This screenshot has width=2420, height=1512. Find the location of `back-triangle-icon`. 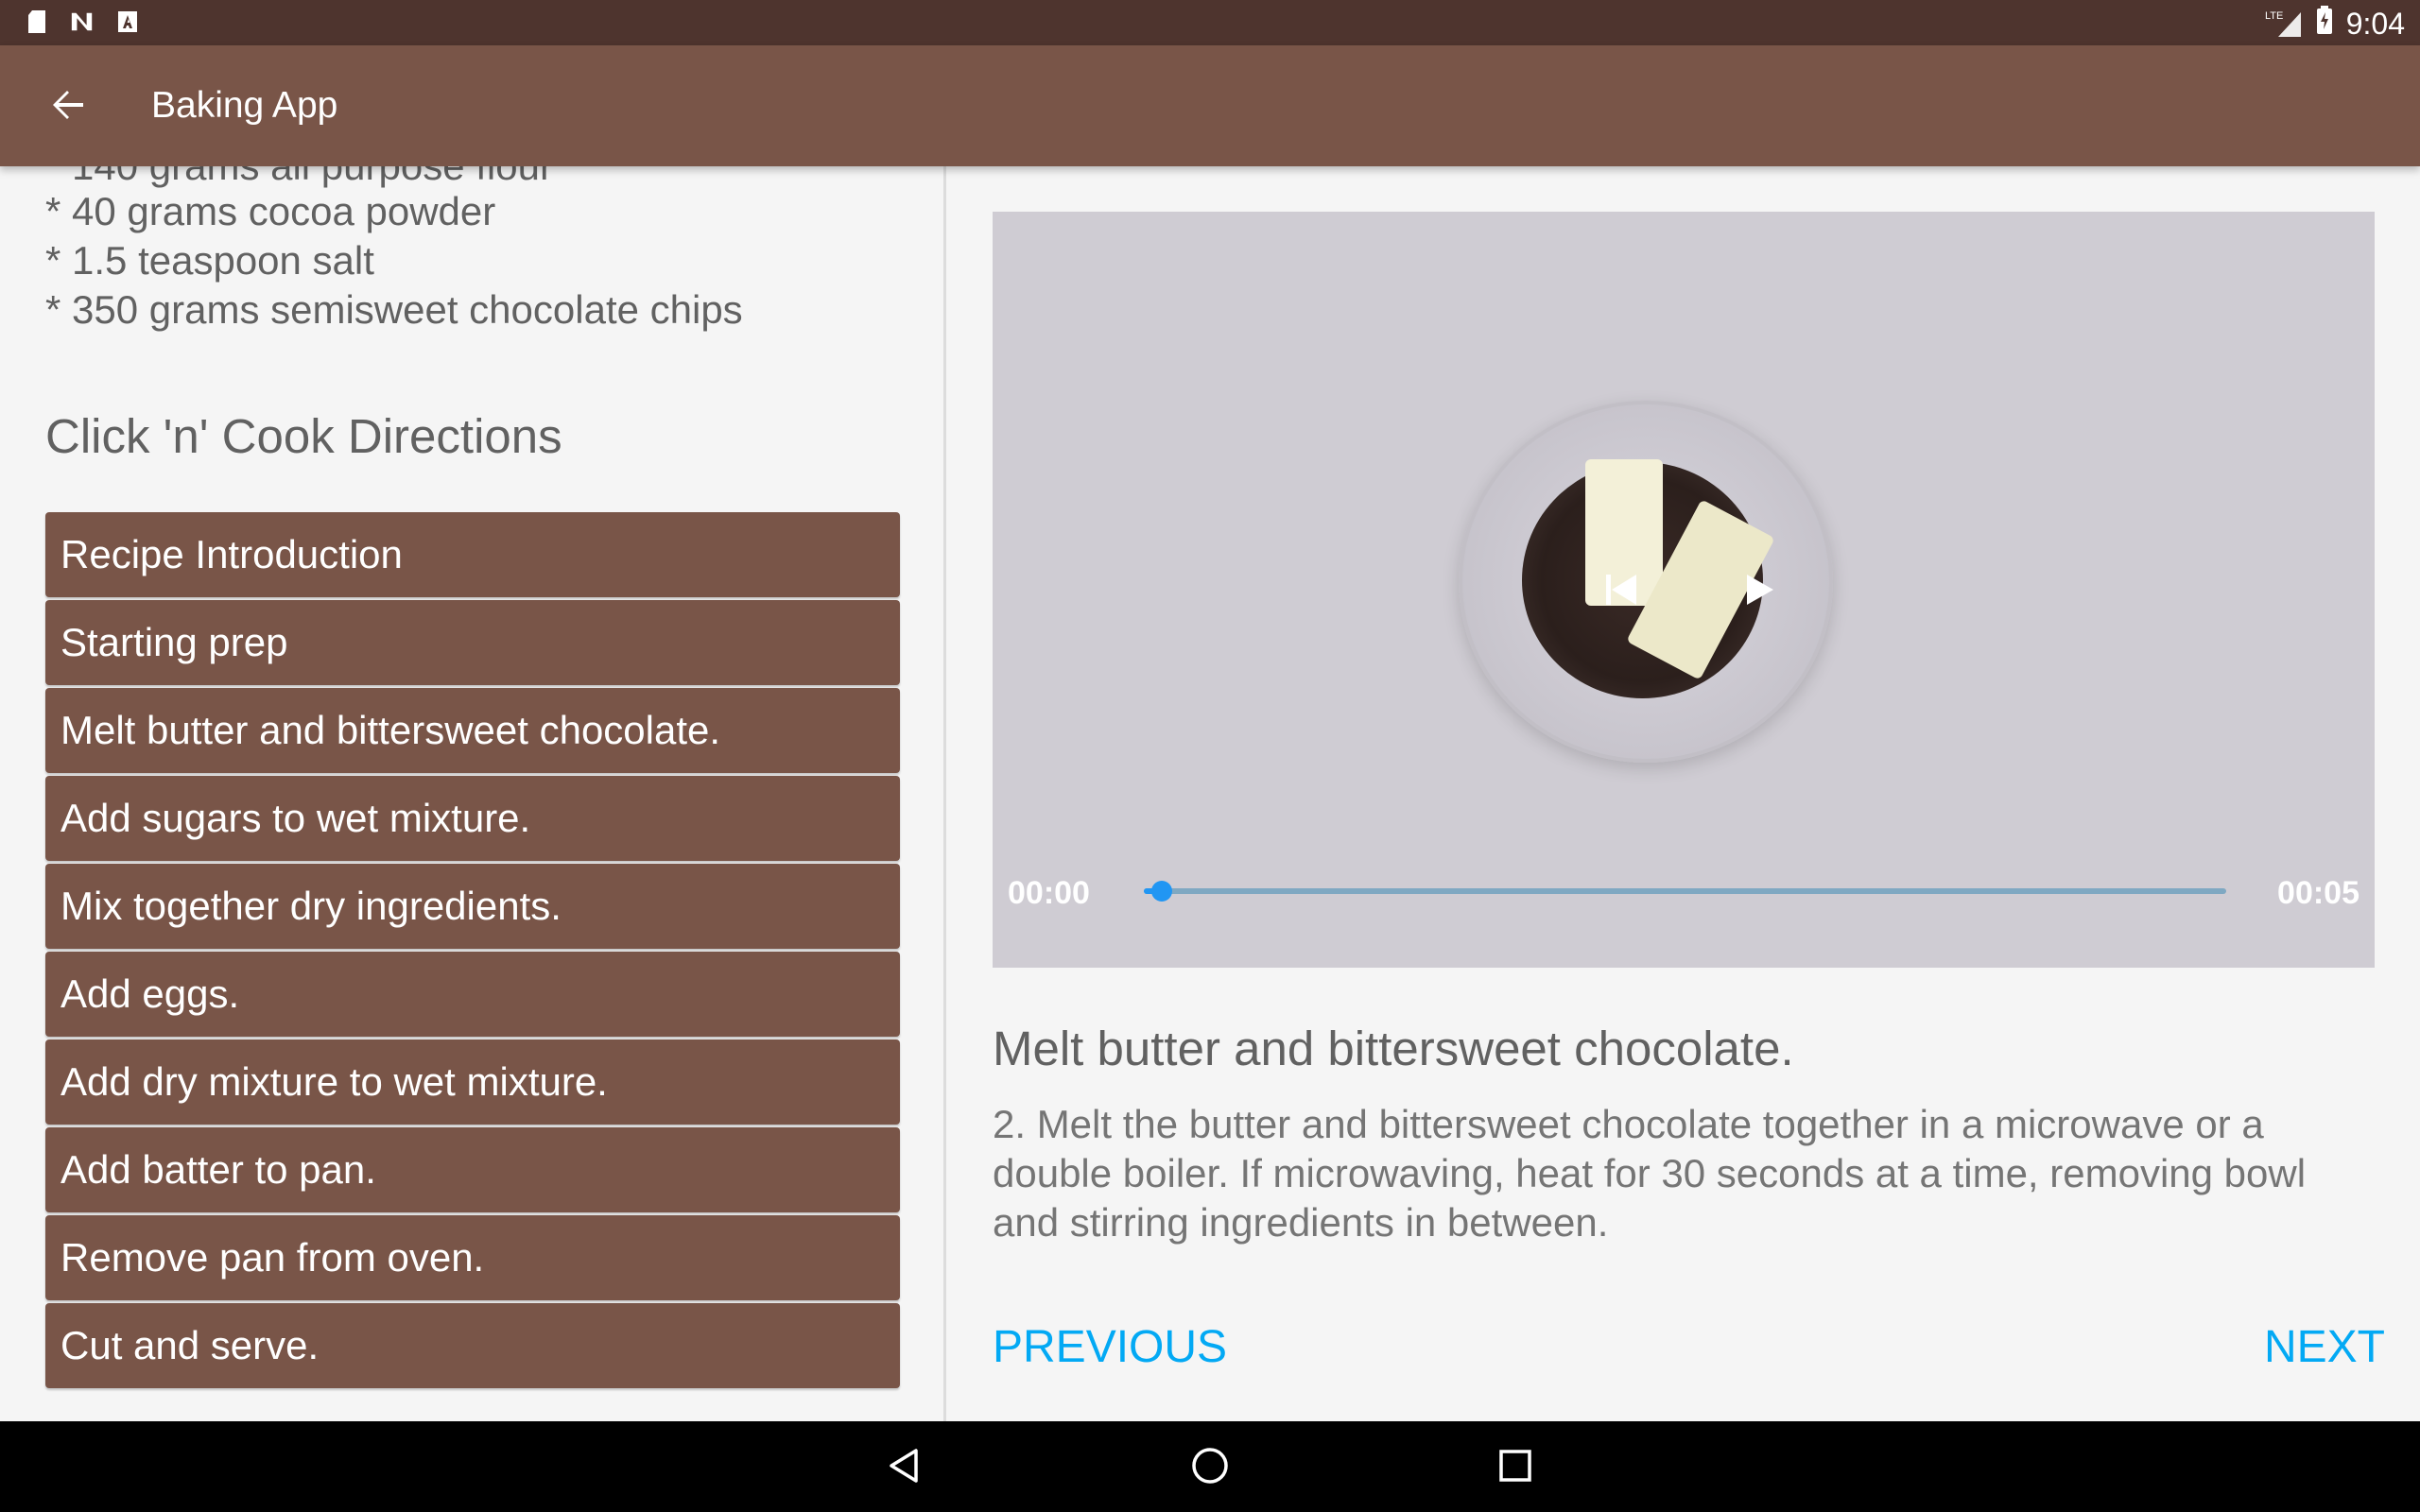

back-triangle-icon is located at coordinates (905, 1468).